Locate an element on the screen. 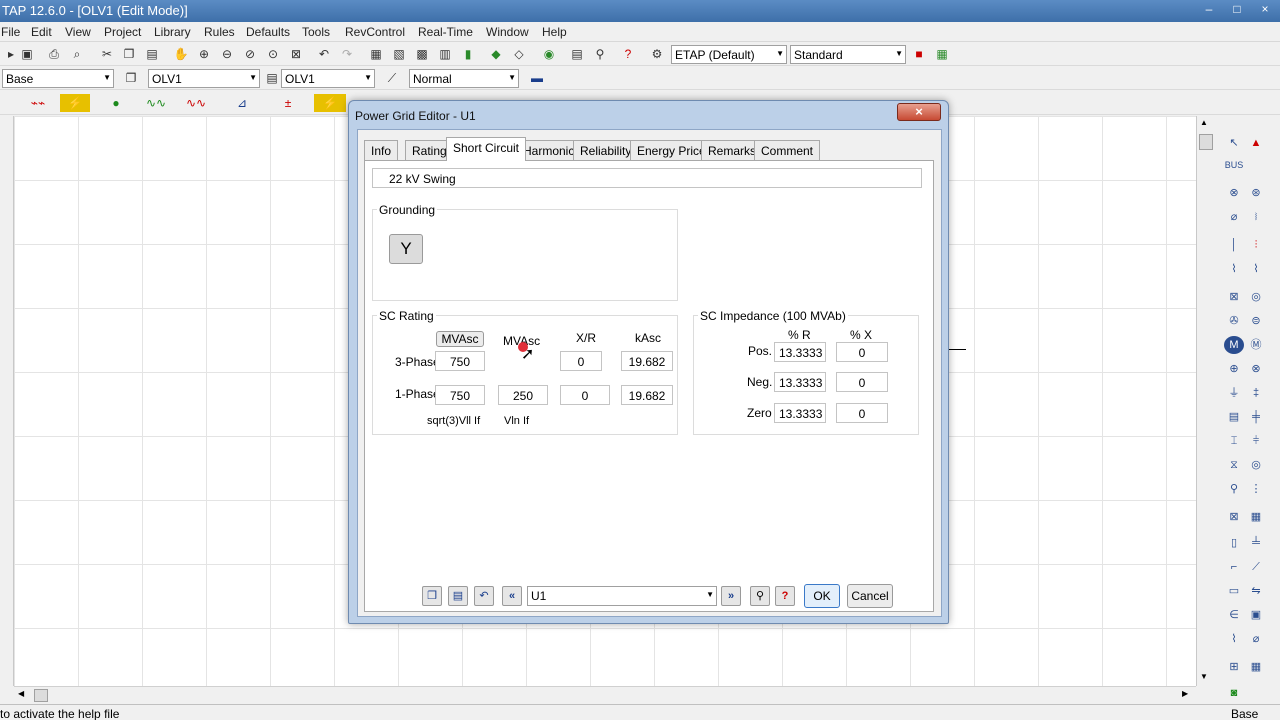 The width and height of the screenshot is (1280, 720). horizontal-scrollbar: ◀ ▶ is located at coordinates (605, 695).